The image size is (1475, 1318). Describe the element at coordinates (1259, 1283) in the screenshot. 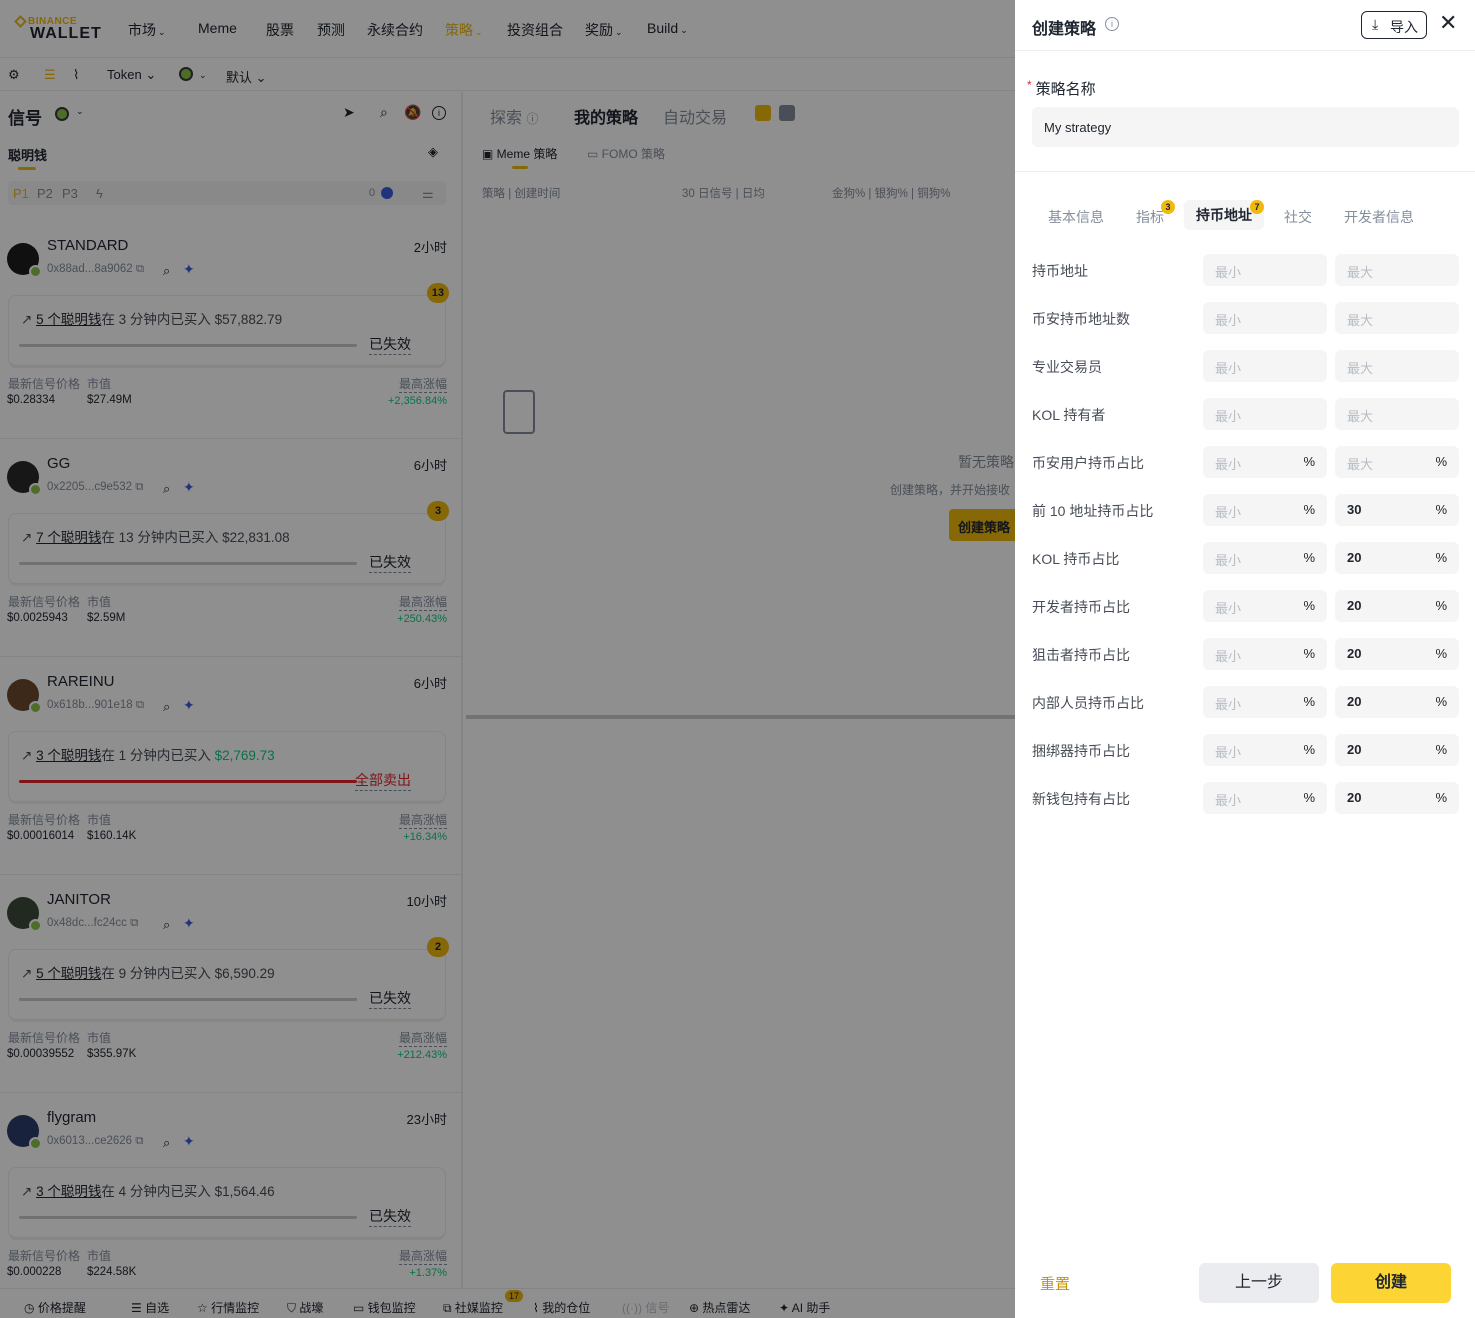

I see `previous-step-button: 上一步` at that location.